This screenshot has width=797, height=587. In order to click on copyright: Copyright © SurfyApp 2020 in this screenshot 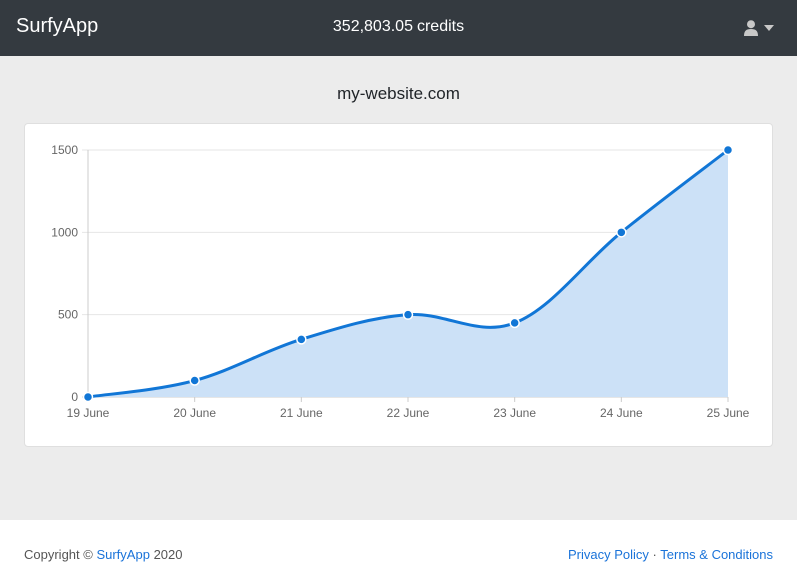, I will do `click(103, 554)`.